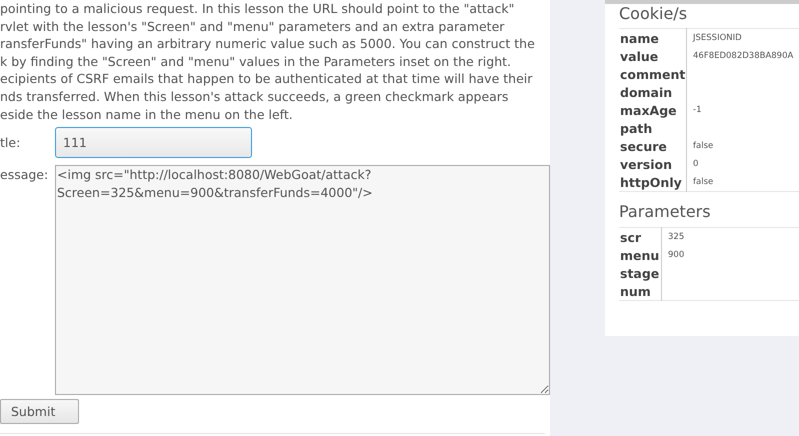 This screenshot has height=436, width=799. I want to click on title-label: tle:, so click(11, 142).